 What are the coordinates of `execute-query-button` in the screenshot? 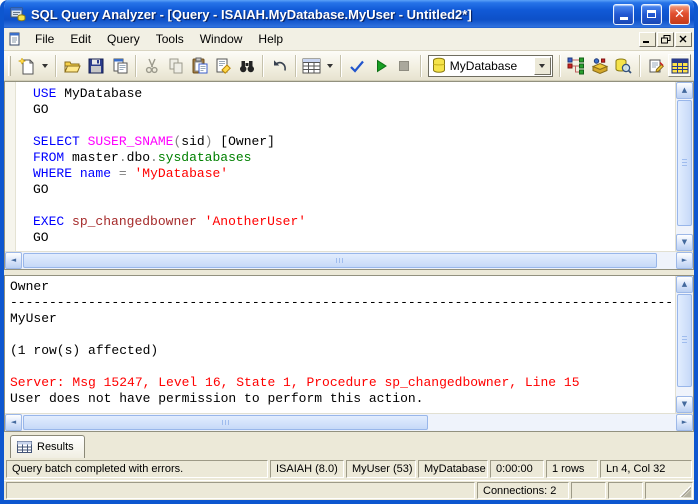 It's located at (380, 65).